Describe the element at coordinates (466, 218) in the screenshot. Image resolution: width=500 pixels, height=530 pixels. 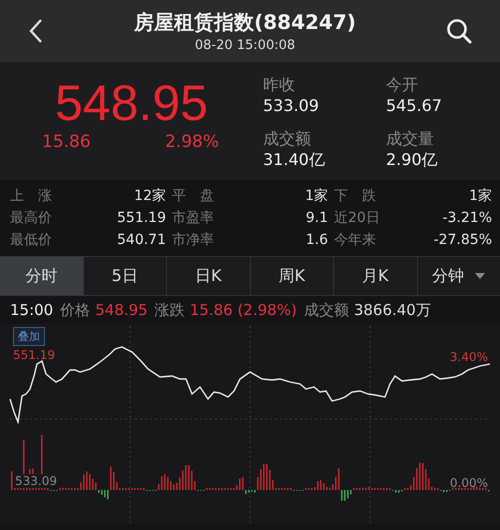
I see `stat-value: -3.21%` at that location.